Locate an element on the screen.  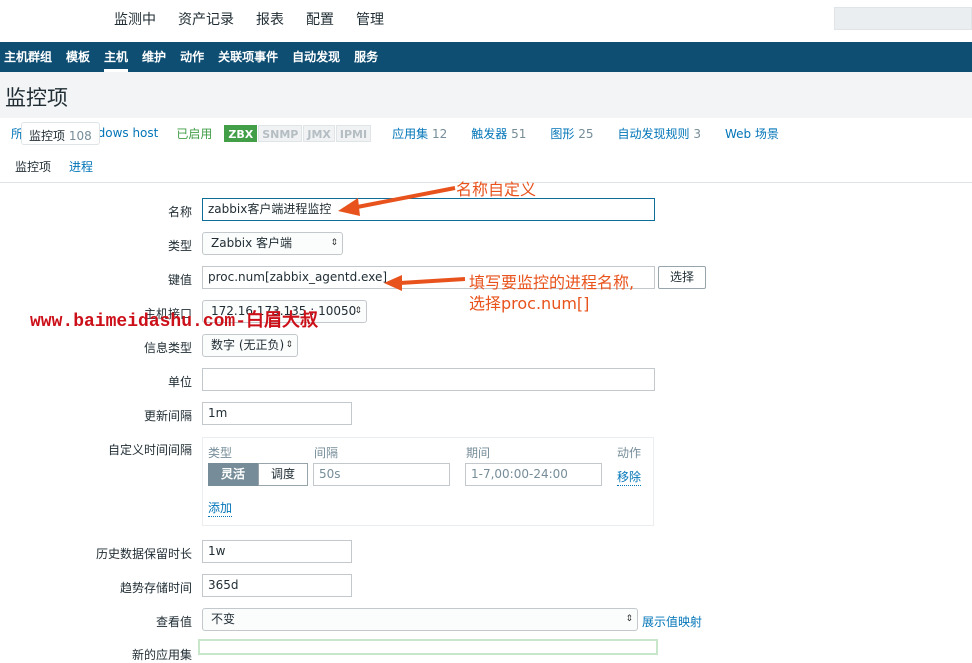
name-label: 名称 is located at coordinates (179, 212).